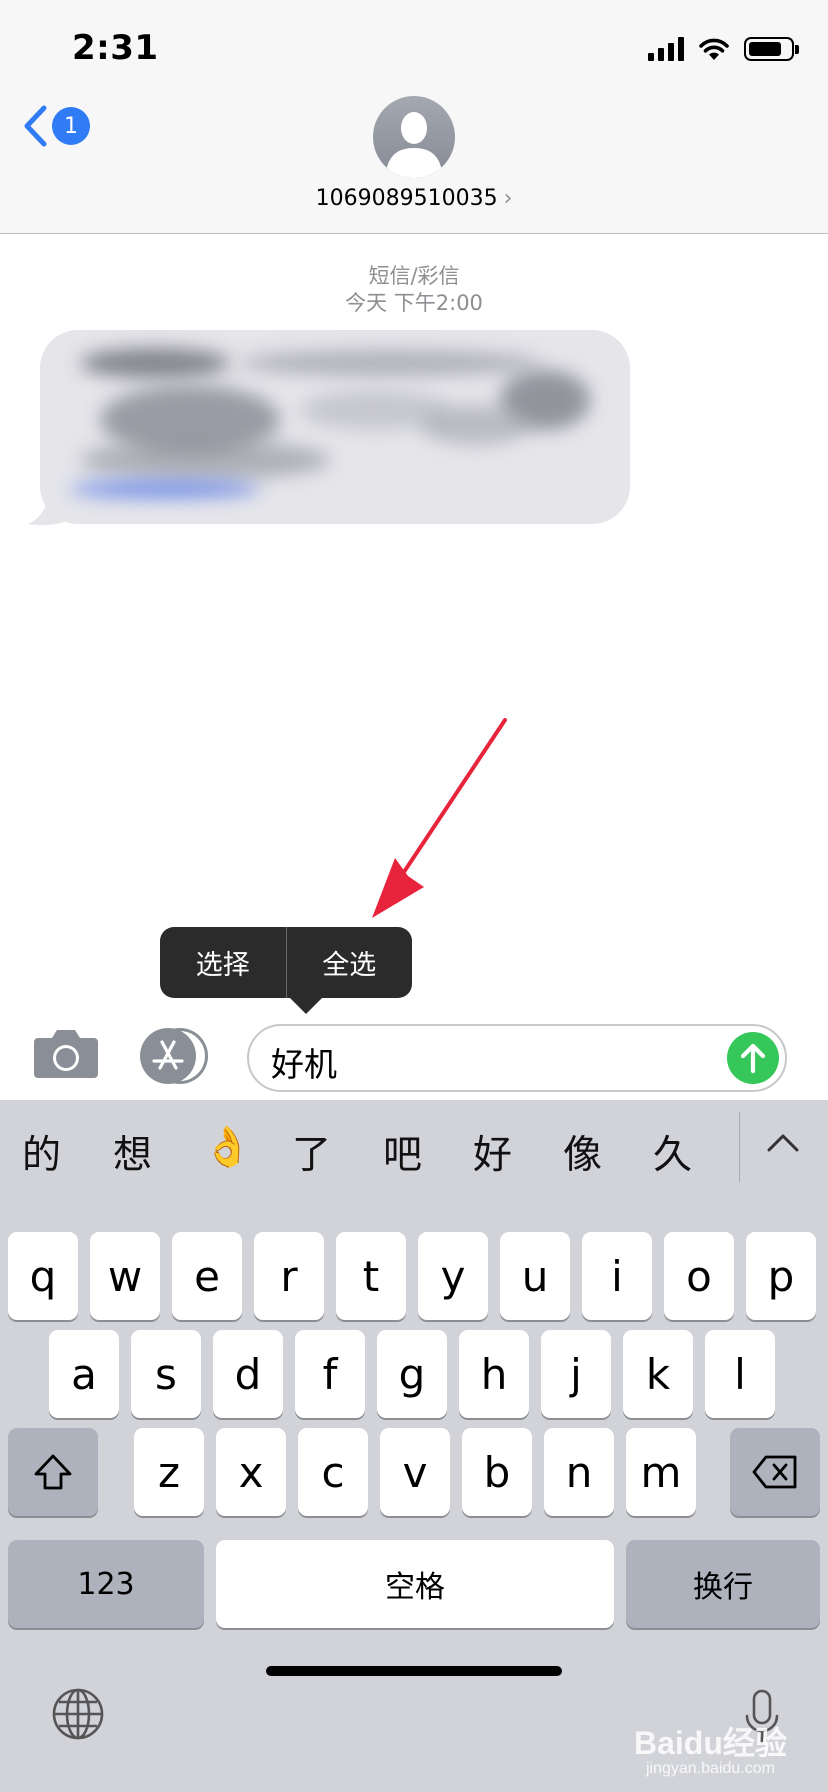 This screenshot has height=1792, width=828. Describe the element at coordinates (492, 1152) in the screenshot. I see `candidate-word: 好` at that location.